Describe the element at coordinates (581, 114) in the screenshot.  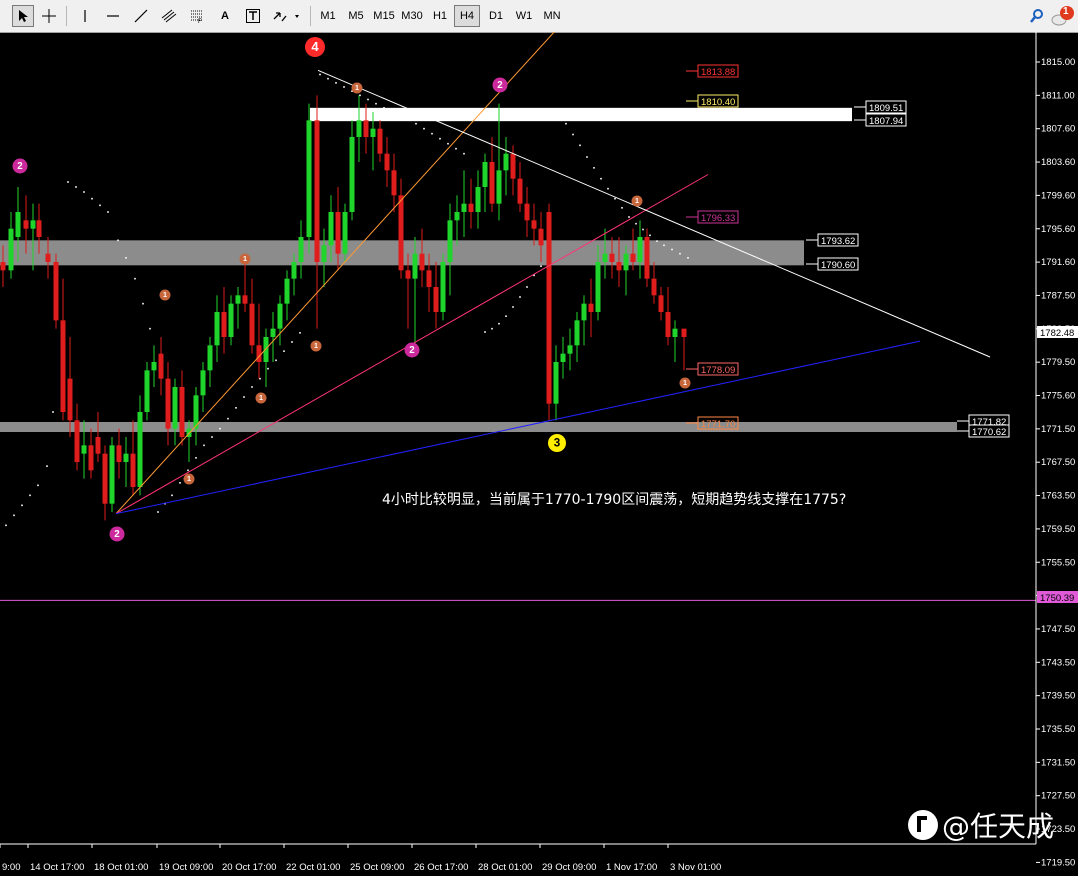
I see `resistance-zone` at that location.